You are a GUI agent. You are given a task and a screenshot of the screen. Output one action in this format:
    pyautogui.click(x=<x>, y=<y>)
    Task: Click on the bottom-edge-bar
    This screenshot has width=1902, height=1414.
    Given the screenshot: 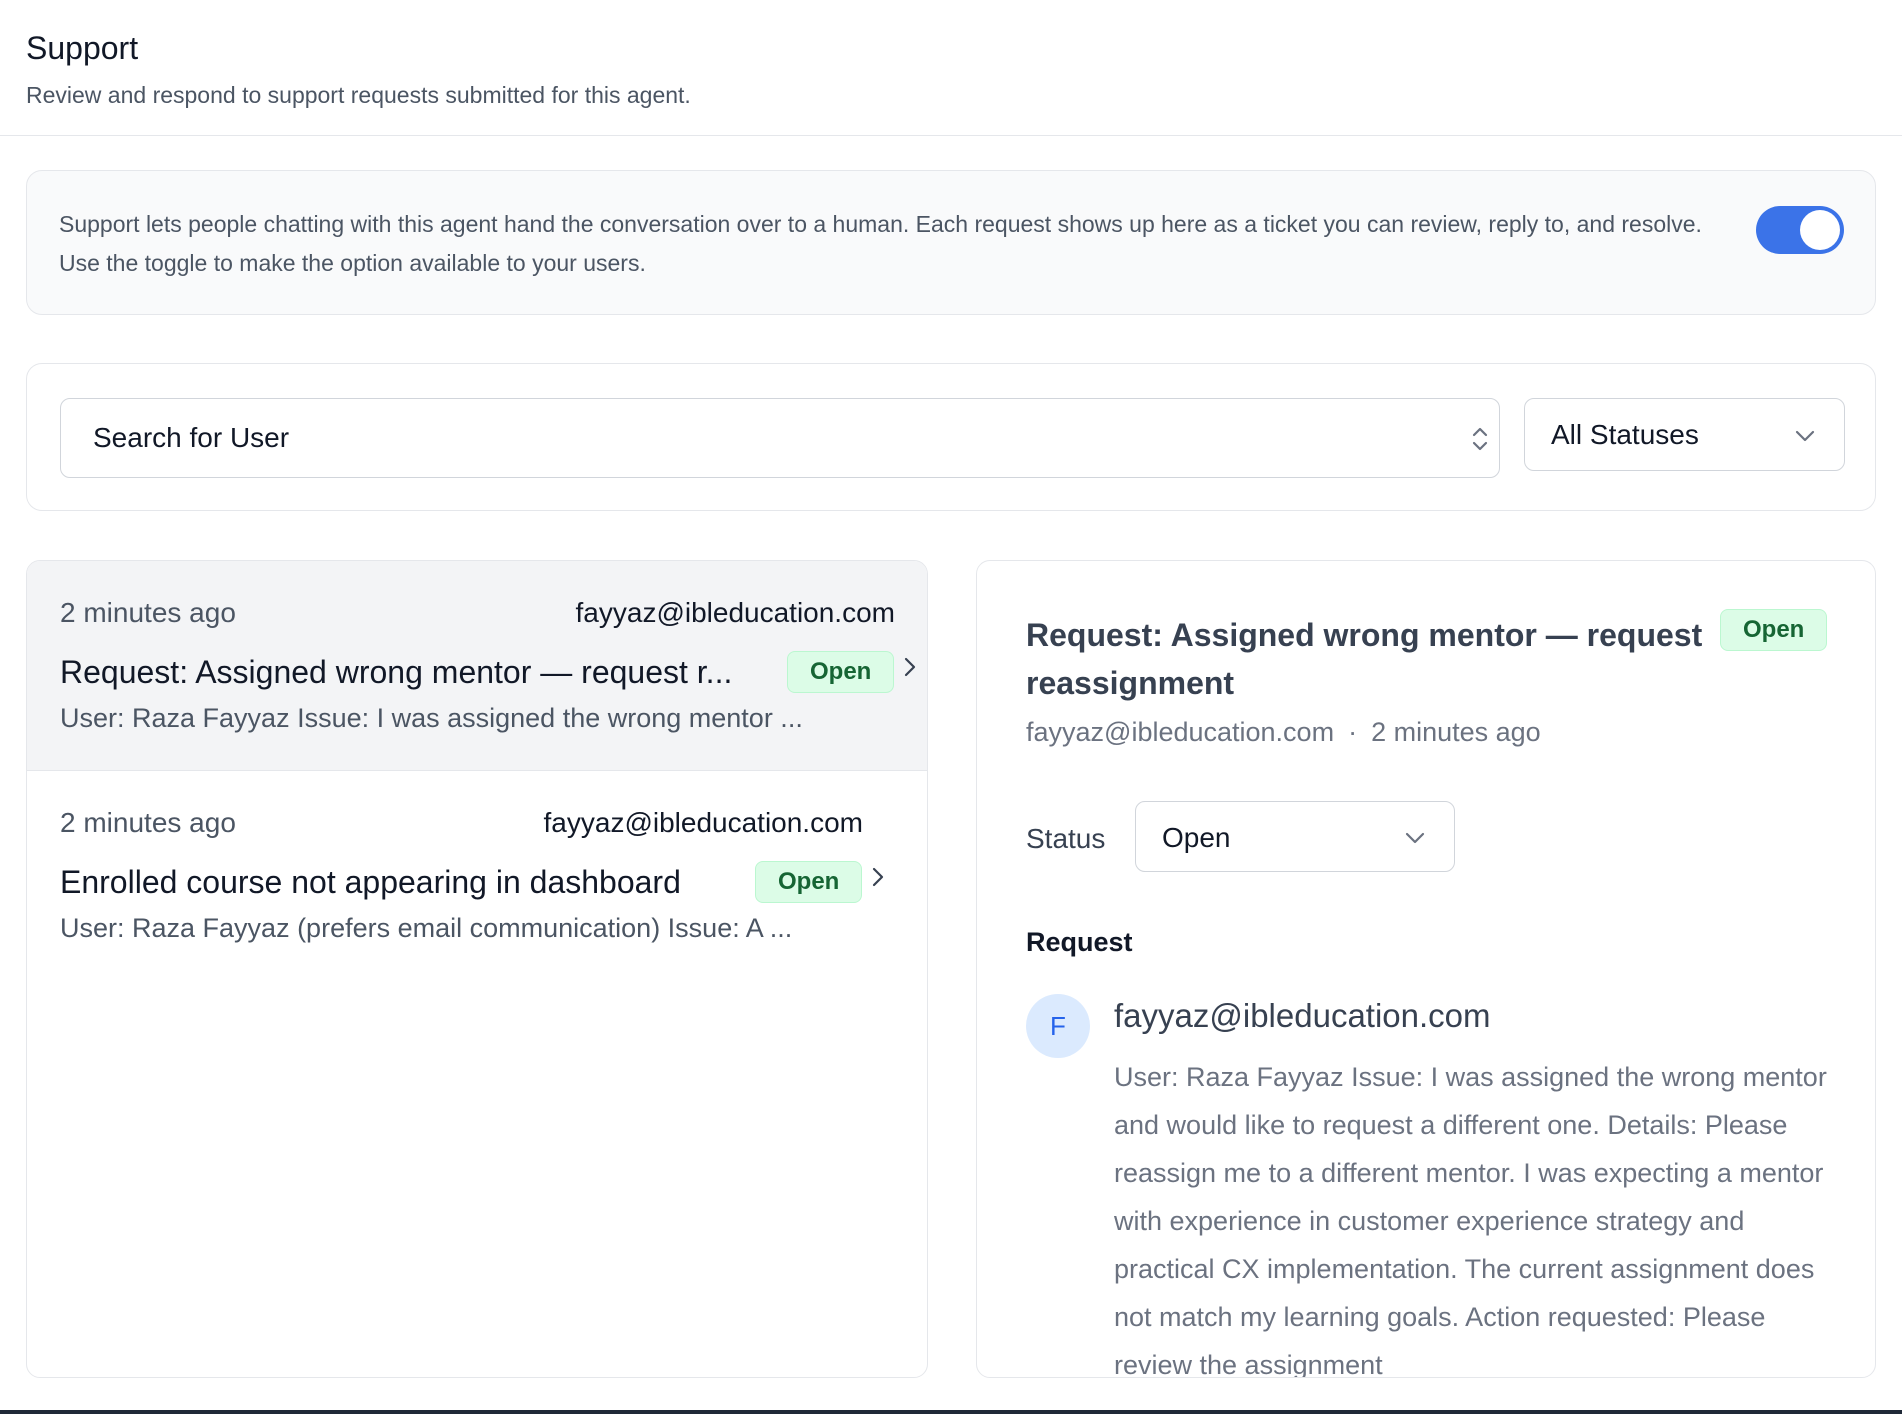 What is the action you would take?
    pyautogui.click(x=951, y=1412)
    